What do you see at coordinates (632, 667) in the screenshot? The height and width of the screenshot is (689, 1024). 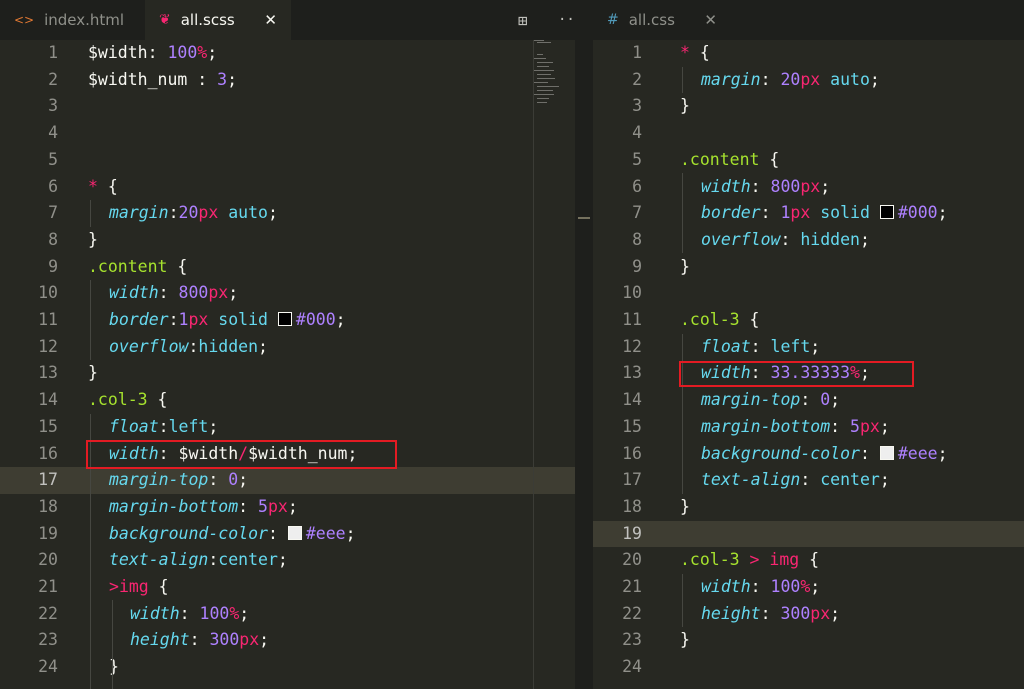 I see `line-number: 24` at bounding box center [632, 667].